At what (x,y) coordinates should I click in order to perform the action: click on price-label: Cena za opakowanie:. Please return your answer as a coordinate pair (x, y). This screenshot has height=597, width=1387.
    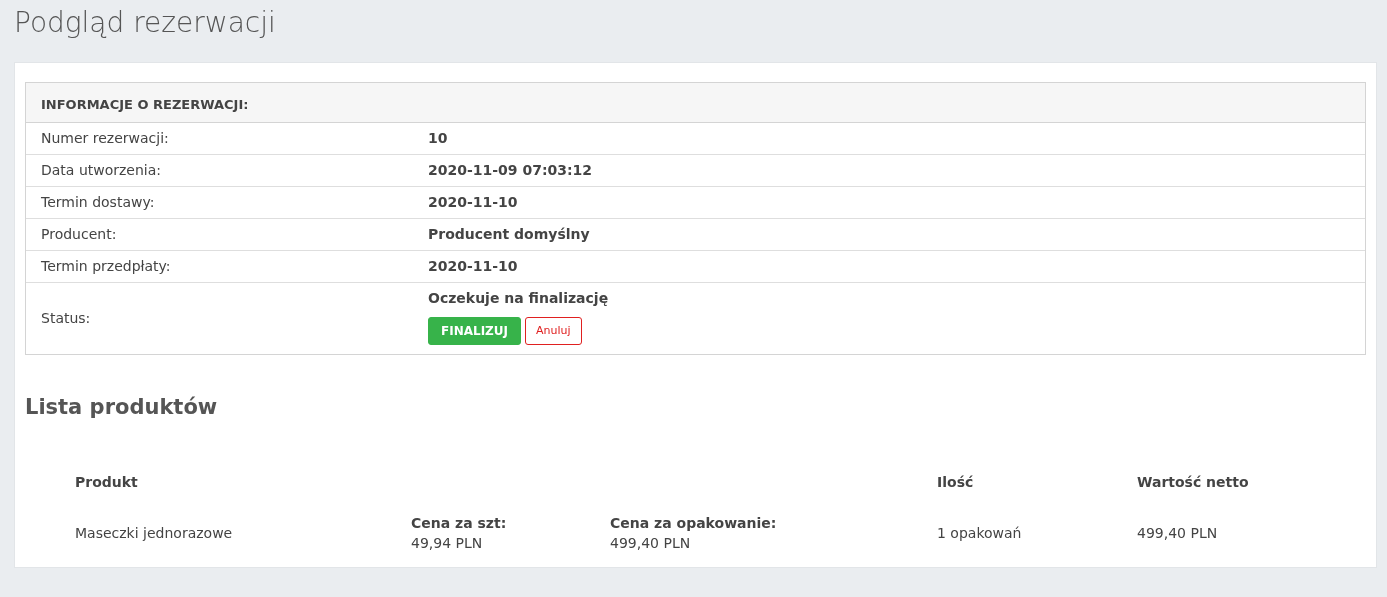
    Looking at the image, I should click on (694, 524).